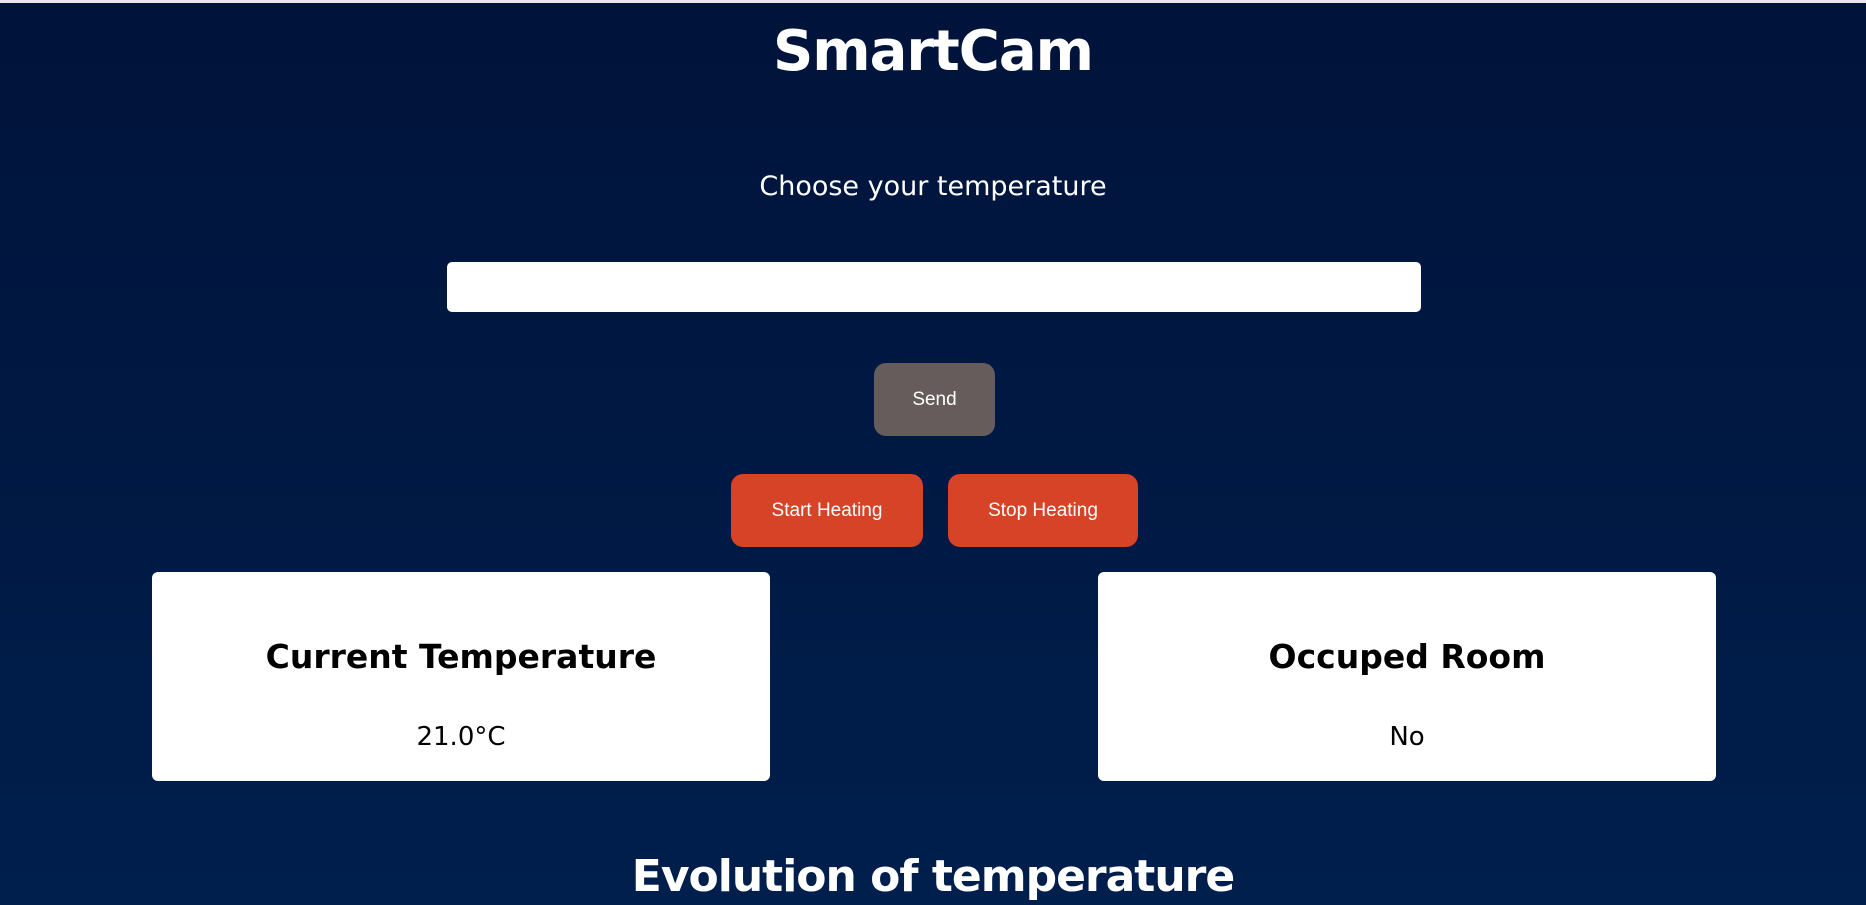  I want to click on card-title: Current Temperature, so click(461, 656).